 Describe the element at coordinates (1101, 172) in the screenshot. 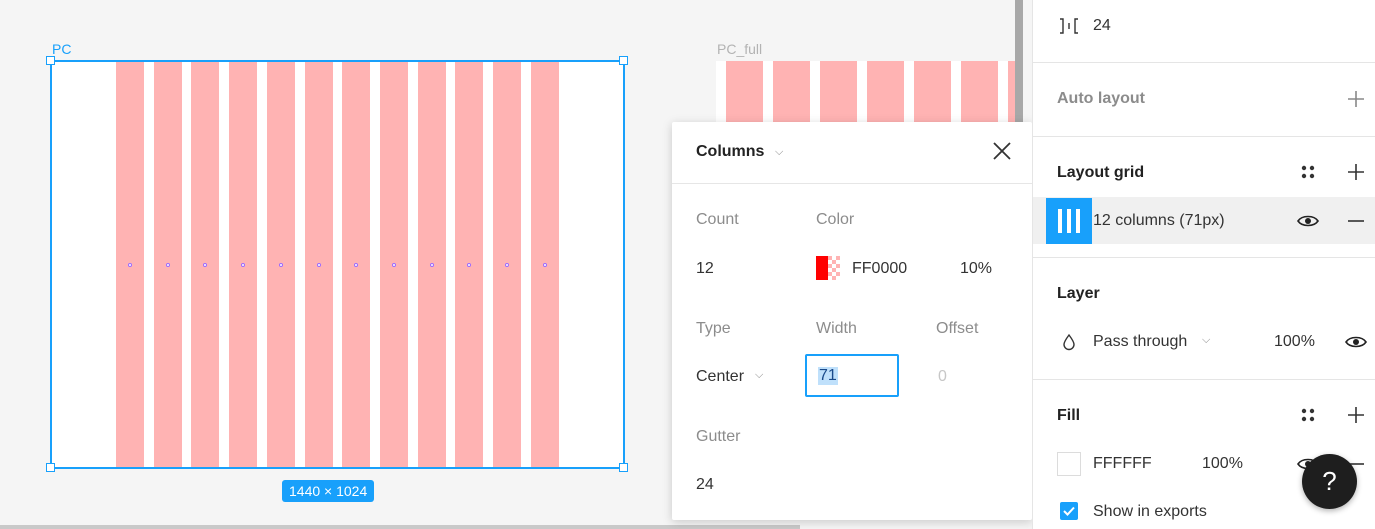

I see `layout-grid-title: Layout grid` at that location.